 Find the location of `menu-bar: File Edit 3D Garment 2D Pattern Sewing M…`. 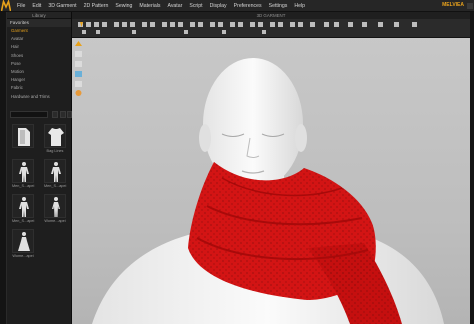

menu-bar: File Edit 3D Garment 2D Pattern Sewing M… is located at coordinates (237, 6).